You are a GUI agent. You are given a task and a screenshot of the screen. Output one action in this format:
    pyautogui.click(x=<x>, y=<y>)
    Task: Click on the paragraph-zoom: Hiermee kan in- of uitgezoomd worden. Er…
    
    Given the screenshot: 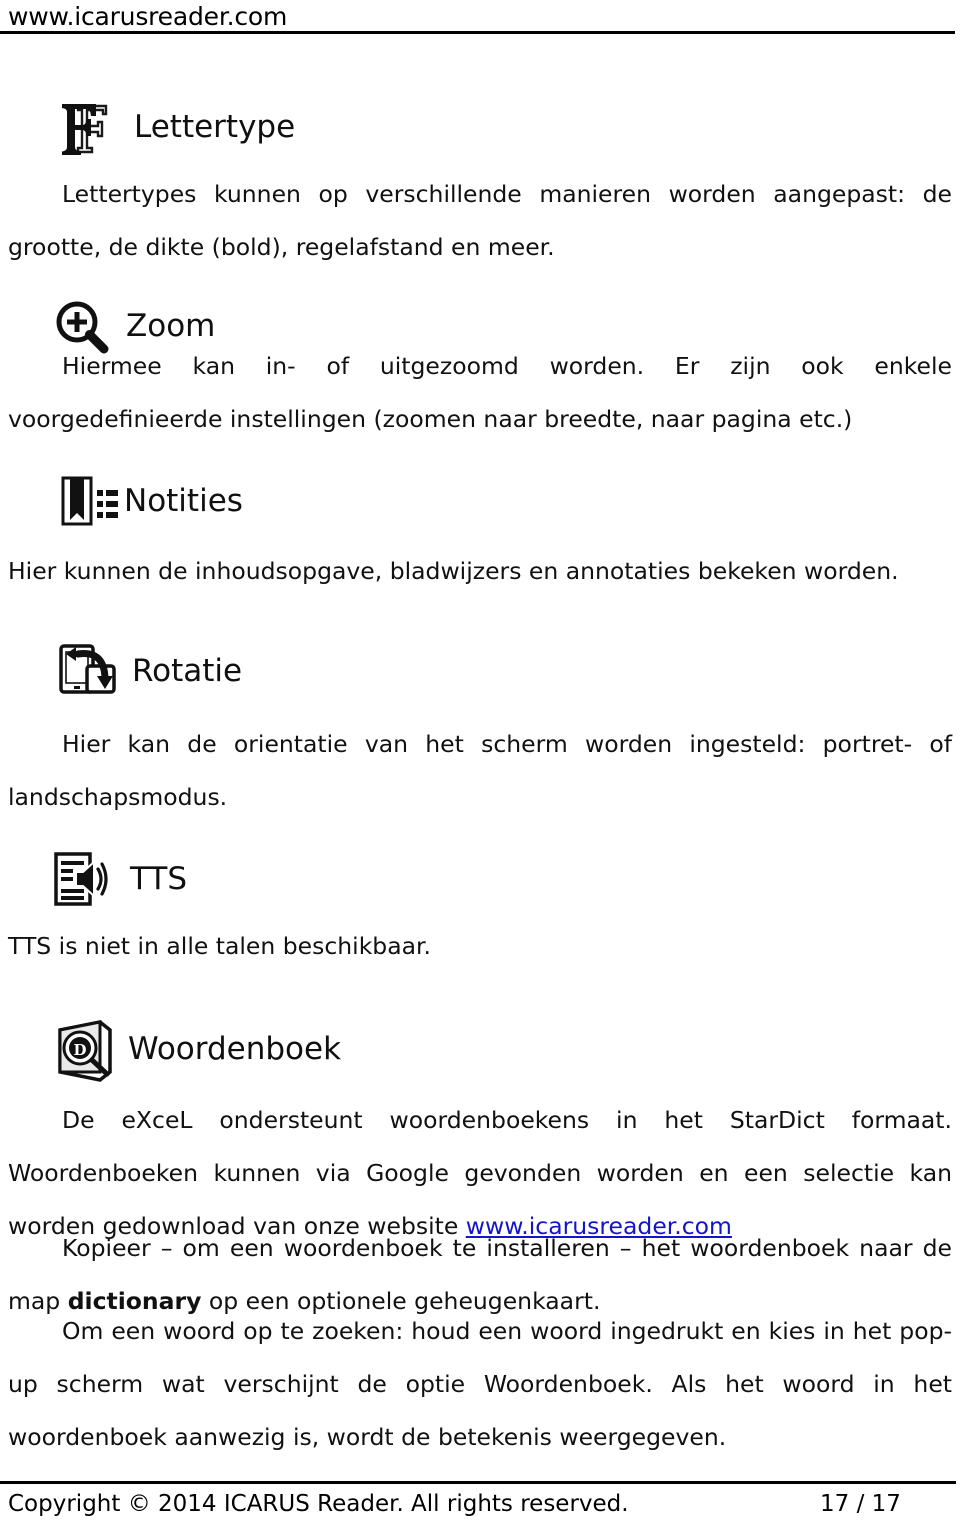 What is the action you would take?
    pyautogui.click(x=480, y=392)
    